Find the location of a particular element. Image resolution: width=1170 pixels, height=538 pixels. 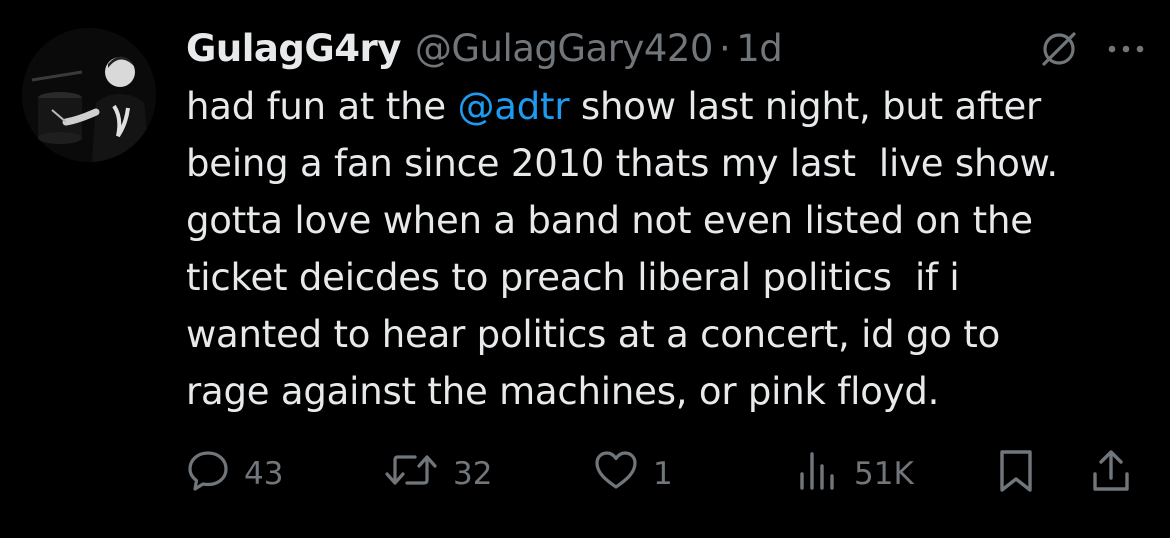

share-icon is located at coordinates (1111, 473).